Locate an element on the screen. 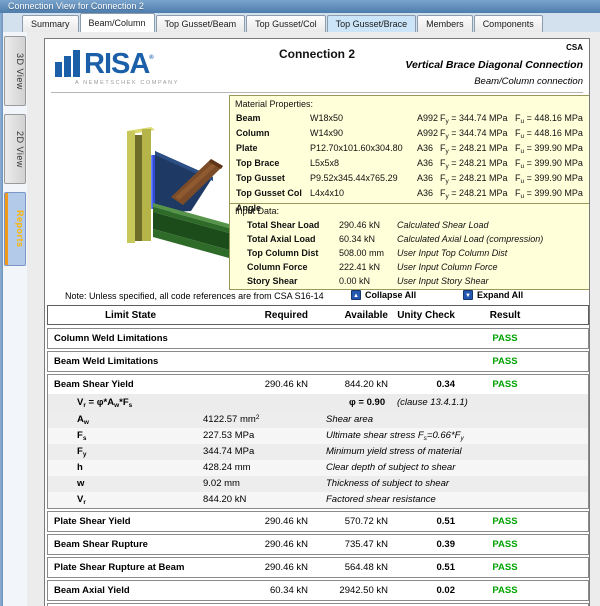 The height and width of the screenshot is (606, 600). expand-all-button: ▼ Expand All is located at coordinates (493, 295).